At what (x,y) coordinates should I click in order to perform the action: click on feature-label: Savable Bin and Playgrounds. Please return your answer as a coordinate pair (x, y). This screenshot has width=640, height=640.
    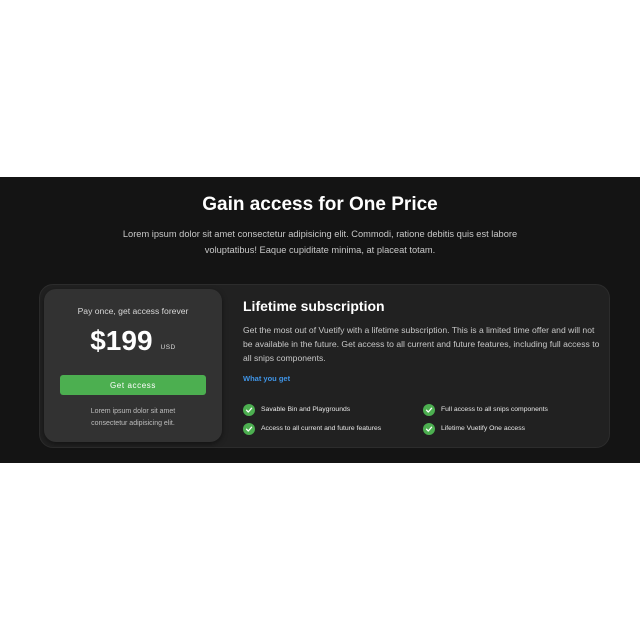
    Looking at the image, I should click on (306, 409).